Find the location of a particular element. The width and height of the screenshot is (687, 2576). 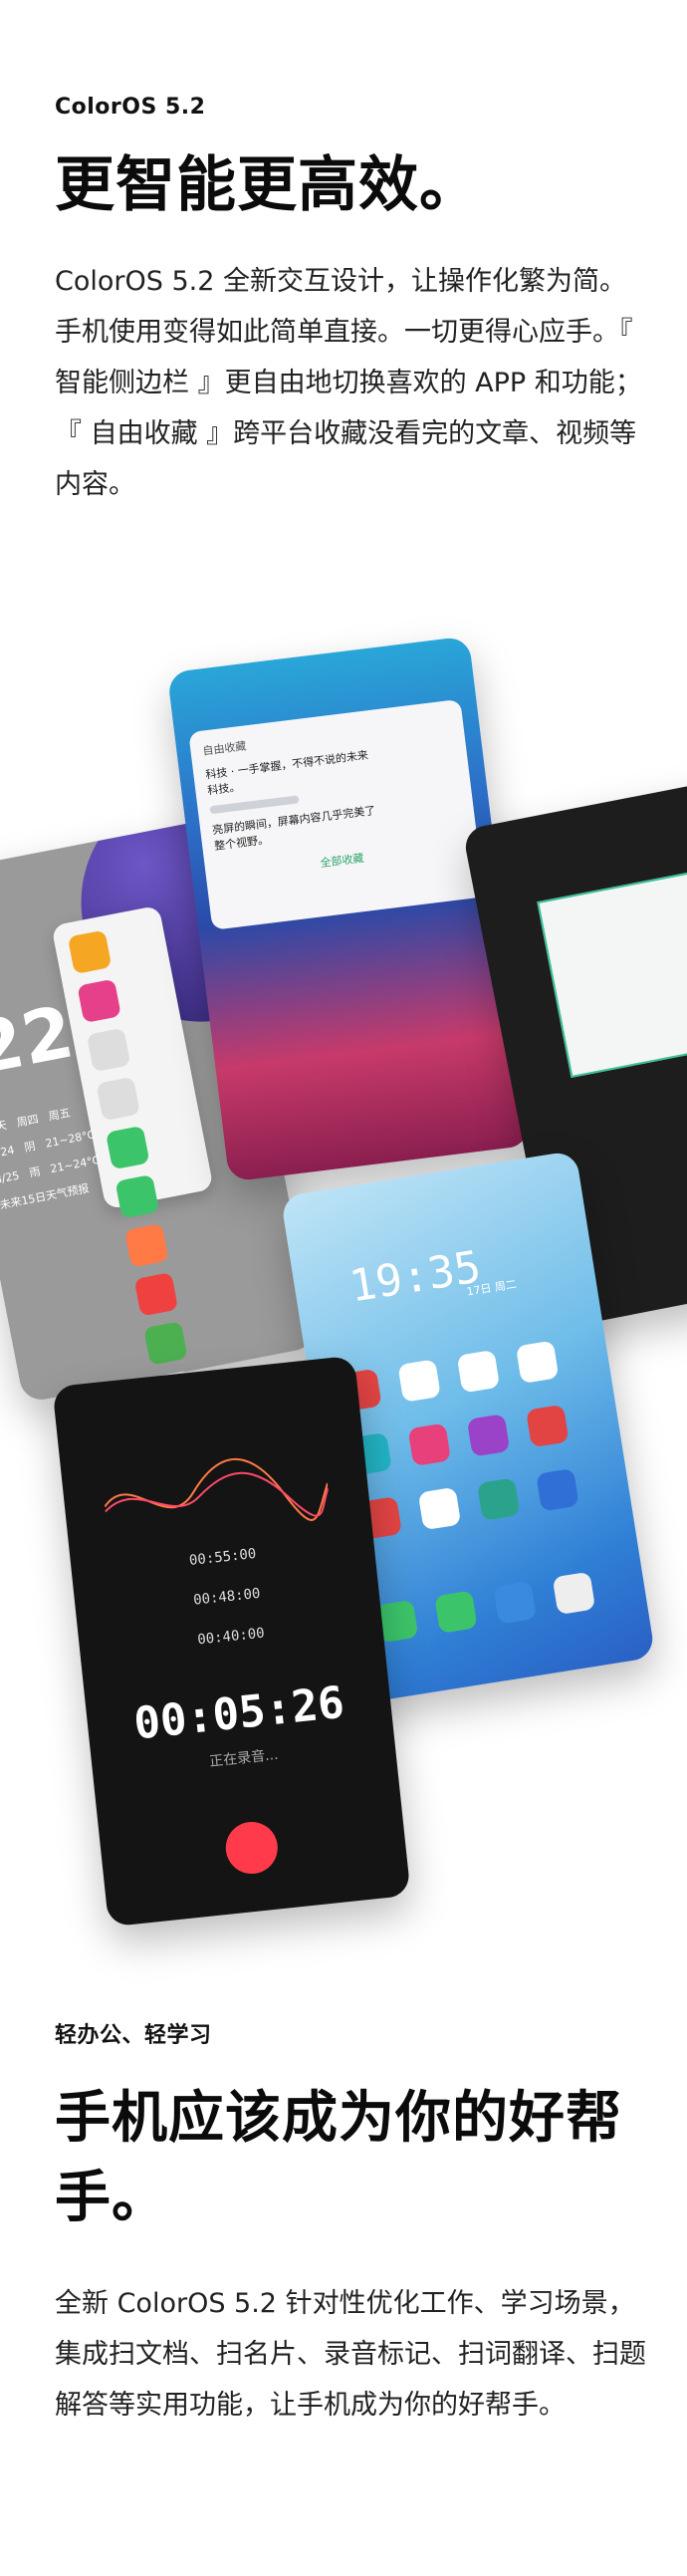

intro-headline: 更智能更高效。 is located at coordinates (267, 185).